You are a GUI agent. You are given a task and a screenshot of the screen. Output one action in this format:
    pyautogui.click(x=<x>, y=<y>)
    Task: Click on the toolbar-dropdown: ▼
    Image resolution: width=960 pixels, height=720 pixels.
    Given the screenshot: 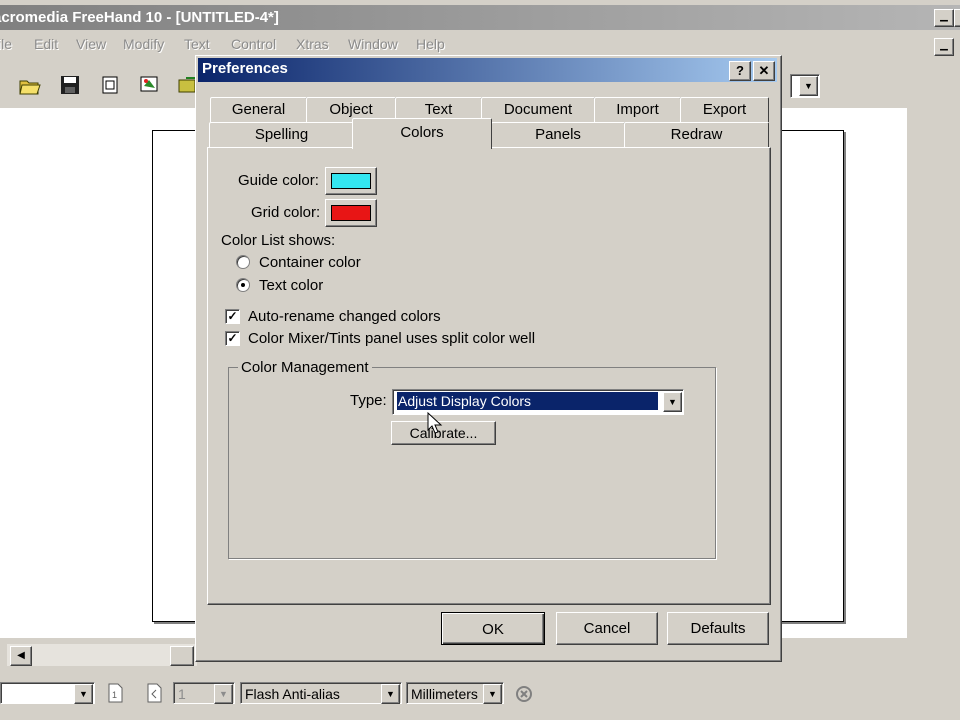 What is the action you would take?
    pyautogui.click(x=805, y=86)
    